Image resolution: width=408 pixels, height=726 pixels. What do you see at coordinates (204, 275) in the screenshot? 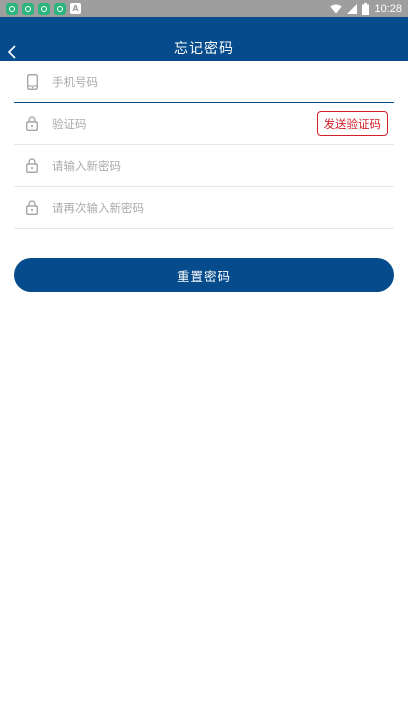
I see `reset-password-button: 重置密码` at bounding box center [204, 275].